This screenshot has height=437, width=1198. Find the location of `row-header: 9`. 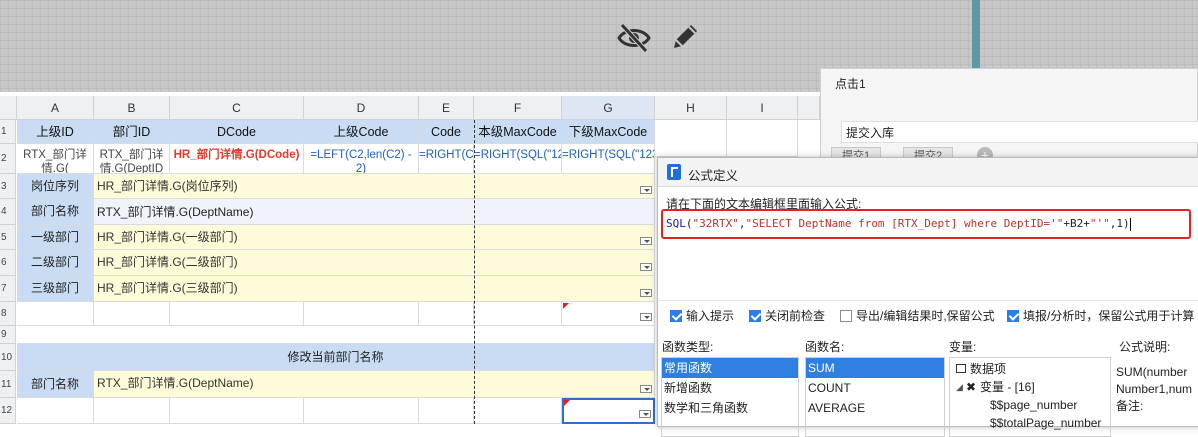

row-header: 9 is located at coordinates (8, 335).